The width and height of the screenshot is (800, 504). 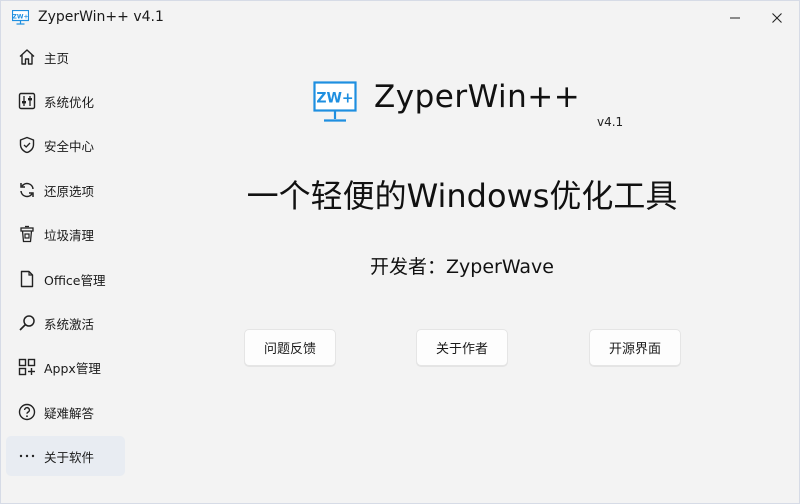 What do you see at coordinates (610, 122) in the screenshot?
I see `version-label: v4.1` at bounding box center [610, 122].